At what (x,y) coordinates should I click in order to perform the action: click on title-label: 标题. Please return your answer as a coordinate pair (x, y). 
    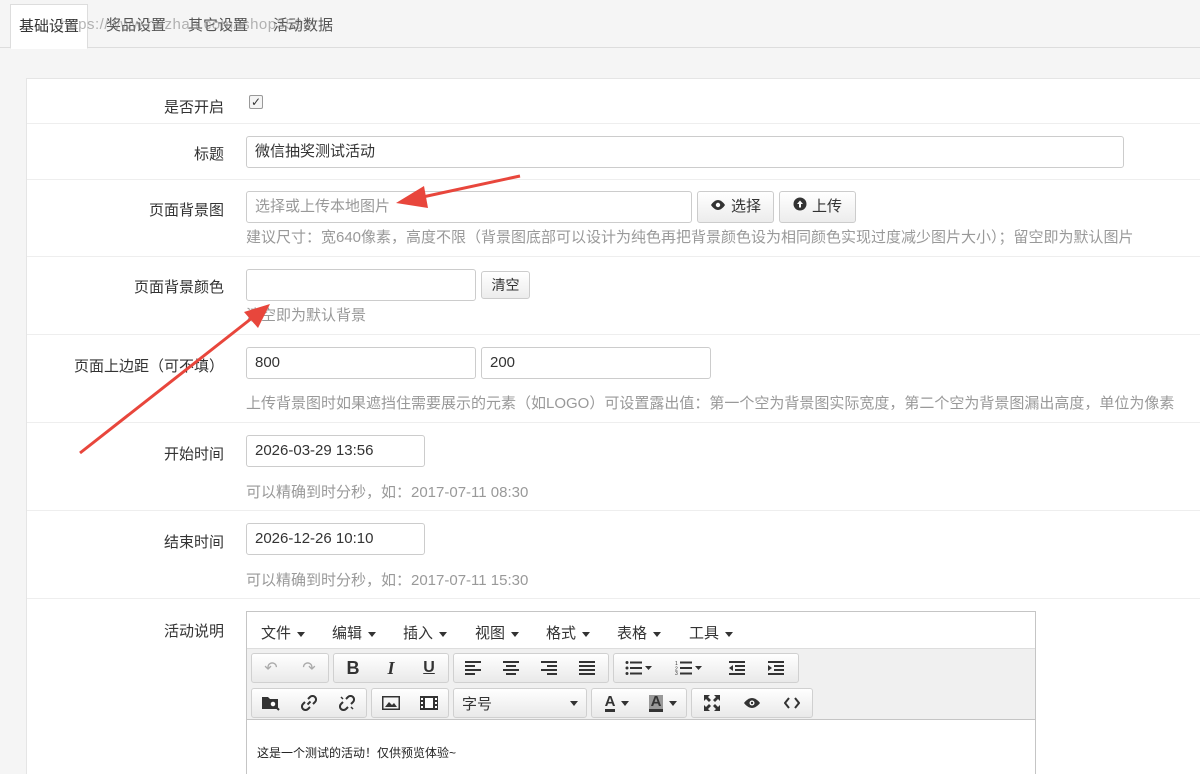
    Looking at the image, I should click on (208, 154).